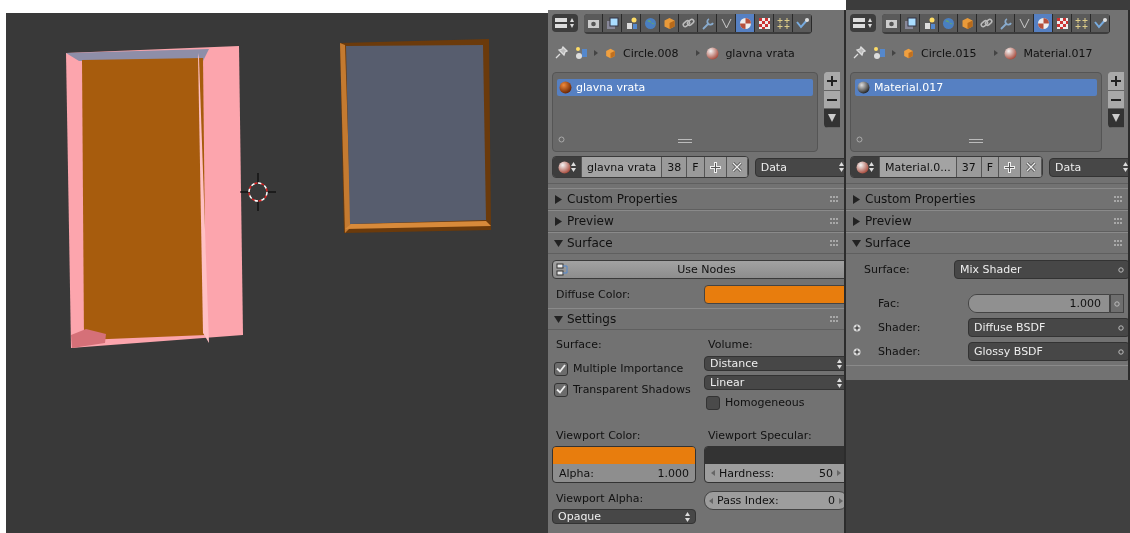 Image resolution: width=1130 pixels, height=533 pixels. What do you see at coordinates (1039, 303) in the screenshot?
I see `fac-slider: 1.000` at bounding box center [1039, 303].